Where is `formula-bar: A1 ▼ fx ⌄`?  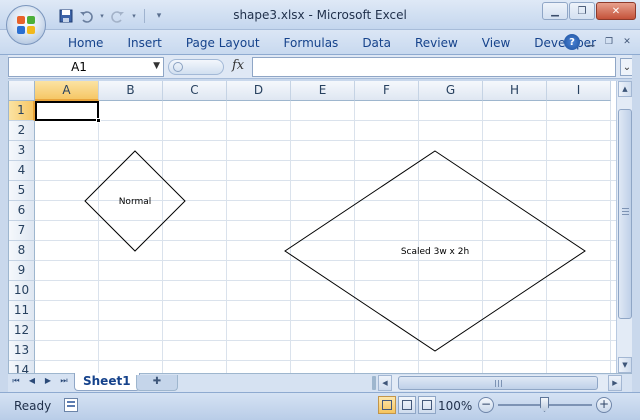
formula-bar: A1 ▼ fx ⌄ is located at coordinates (320, 67).